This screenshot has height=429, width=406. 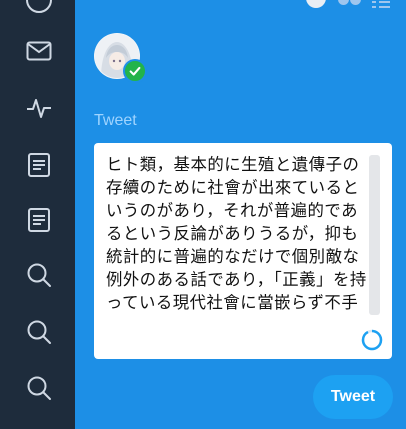 I want to click on character-count-ring, so click(x=372, y=340).